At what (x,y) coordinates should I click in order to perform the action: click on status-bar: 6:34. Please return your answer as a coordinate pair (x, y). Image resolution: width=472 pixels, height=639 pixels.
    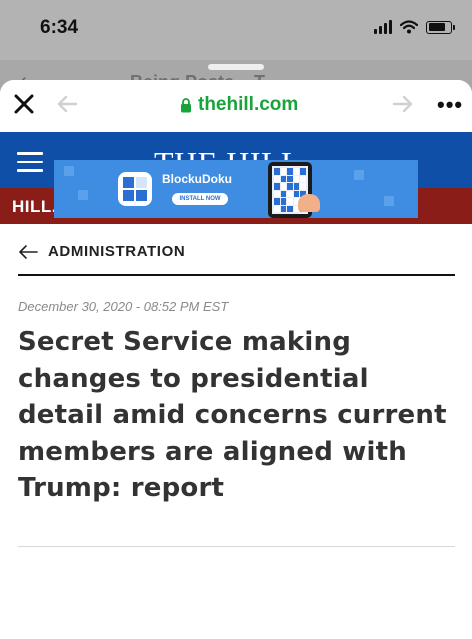
    Looking at the image, I should click on (236, 30).